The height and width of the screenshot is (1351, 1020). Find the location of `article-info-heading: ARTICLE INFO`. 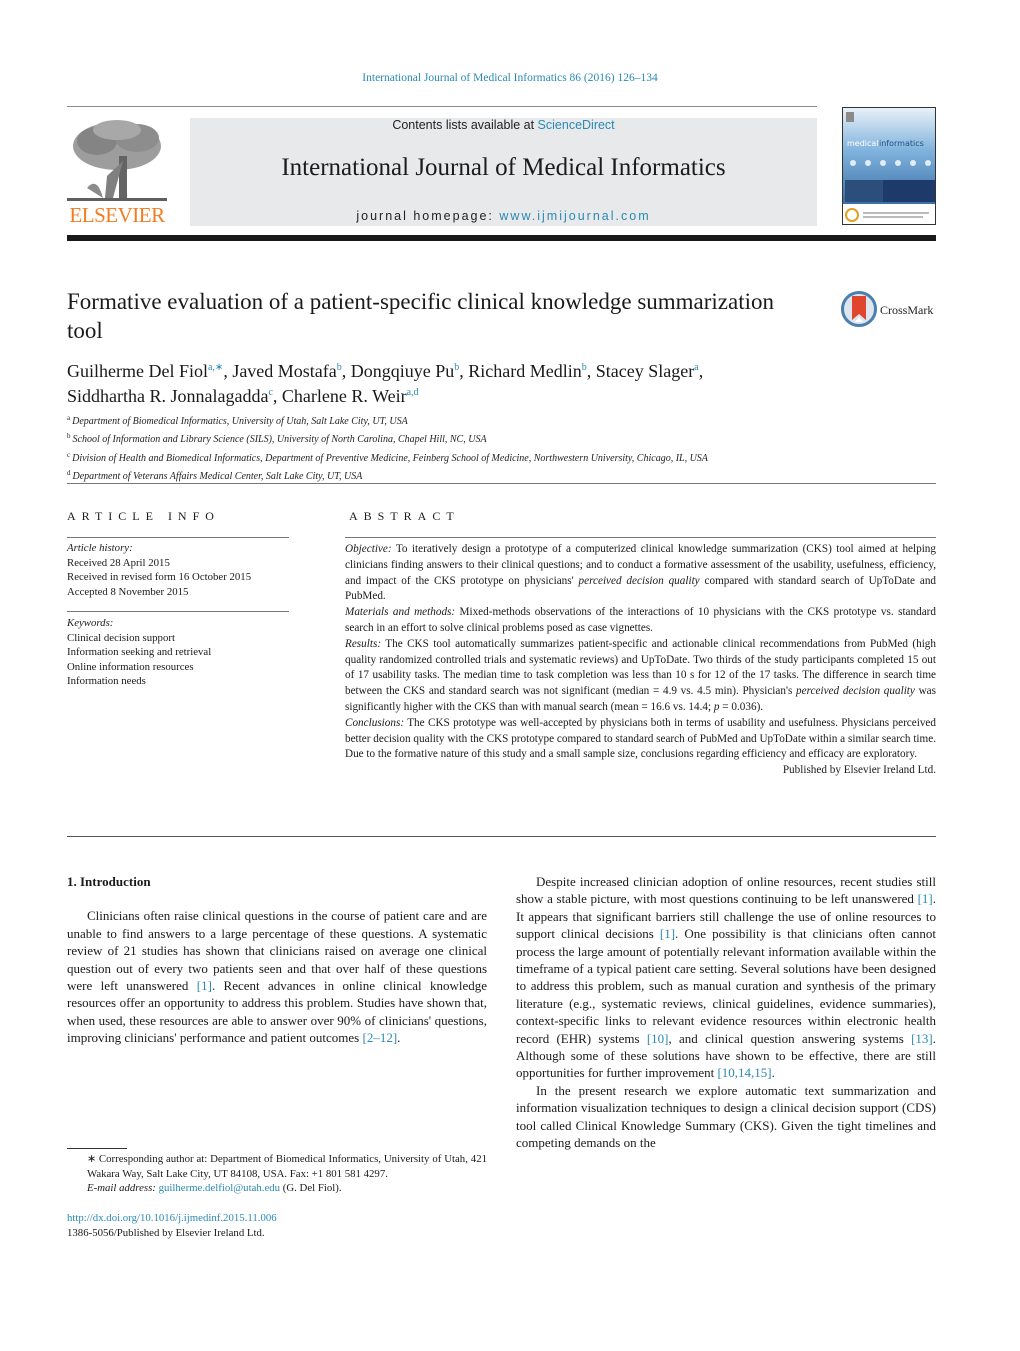

article-info-heading: ARTICLE INFO is located at coordinates (143, 516).